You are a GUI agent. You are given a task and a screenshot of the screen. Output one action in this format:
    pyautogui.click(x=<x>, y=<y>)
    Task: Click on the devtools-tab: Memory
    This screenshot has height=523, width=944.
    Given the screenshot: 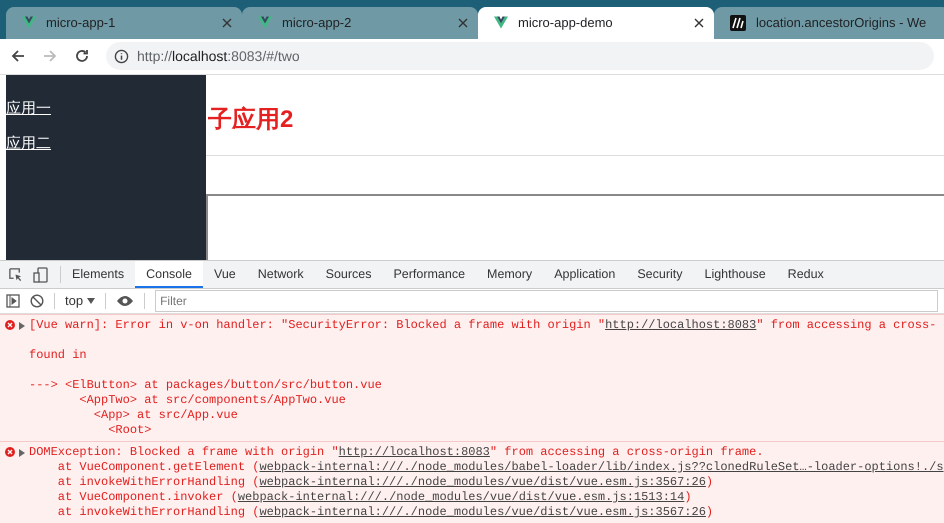 What is the action you would take?
    pyautogui.click(x=510, y=274)
    